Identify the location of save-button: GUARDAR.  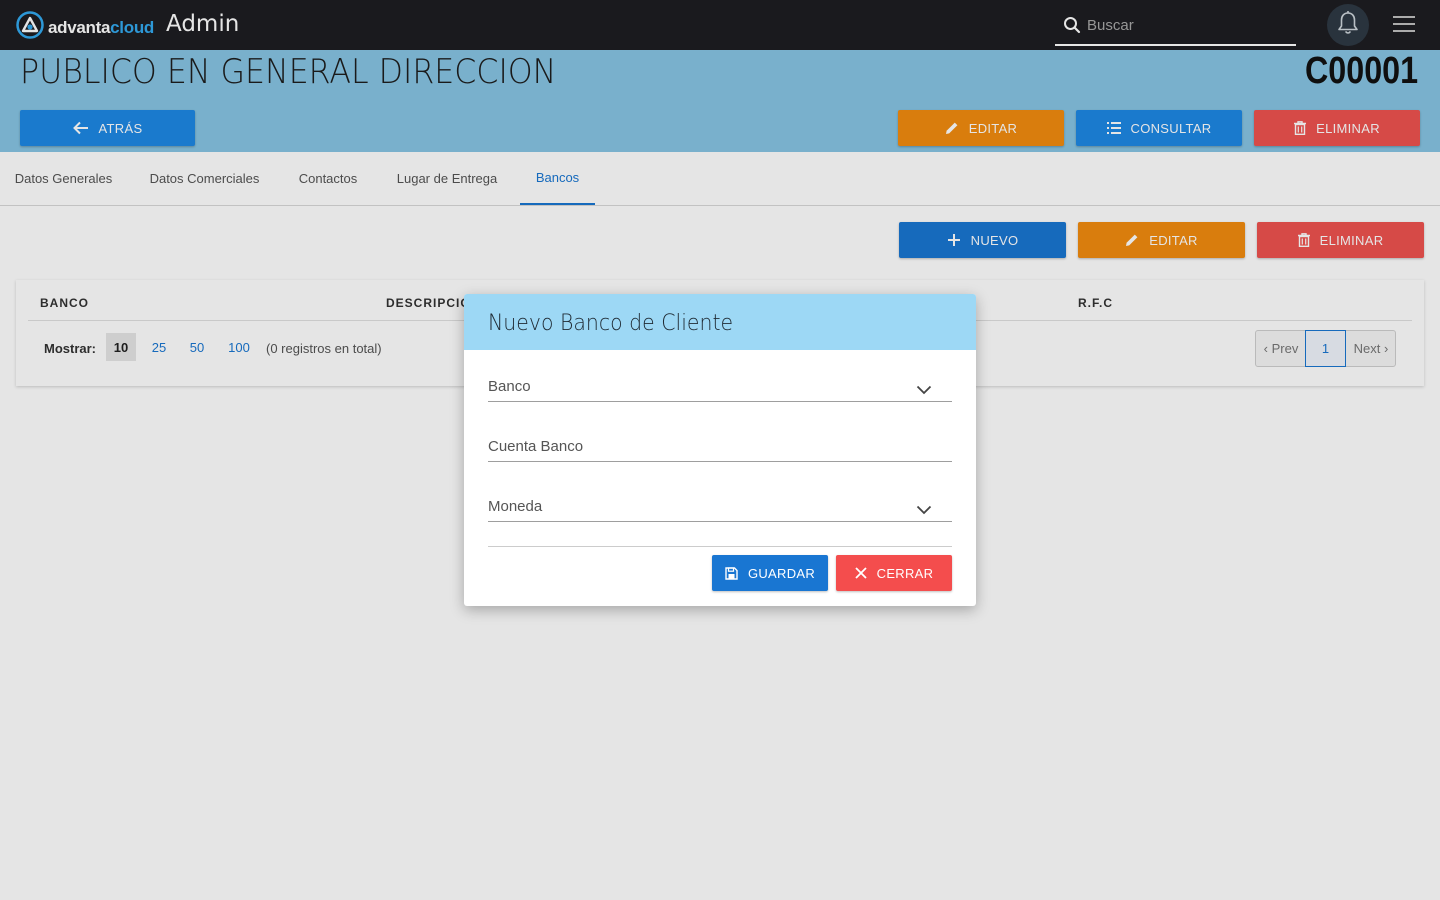
(770, 573).